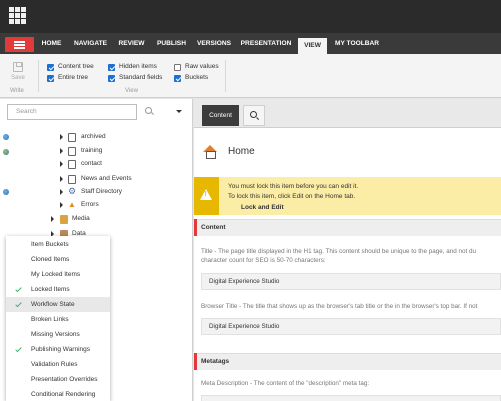 Image resolution: width=501 pixels, height=401 pixels. Describe the element at coordinates (347, 361) in the screenshot. I see `section-header-metatags` at that location.